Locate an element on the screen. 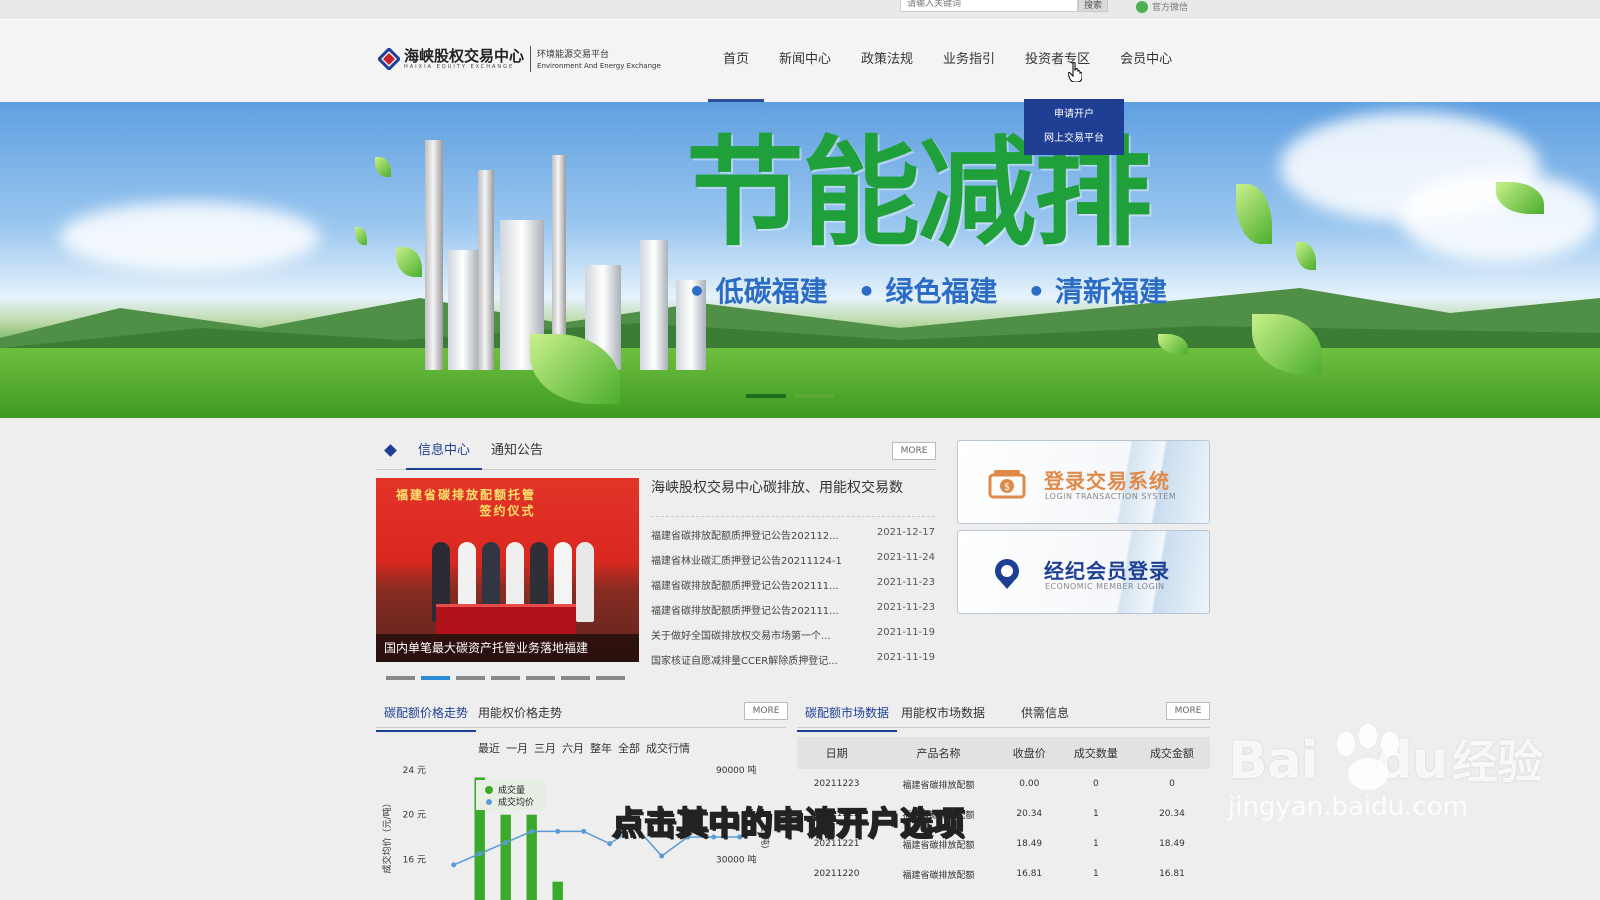  broker-login-title: 经纪会员登录 is located at coordinates (1107, 571).